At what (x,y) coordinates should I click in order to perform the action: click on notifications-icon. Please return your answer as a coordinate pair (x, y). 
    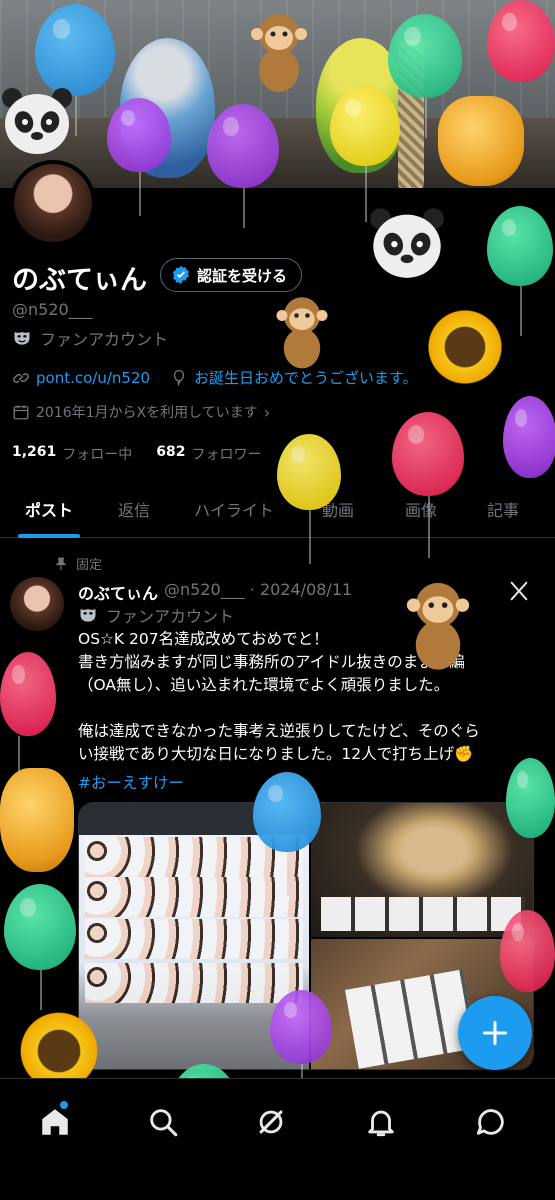
    Looking at the image, I should click on (381, 1123).